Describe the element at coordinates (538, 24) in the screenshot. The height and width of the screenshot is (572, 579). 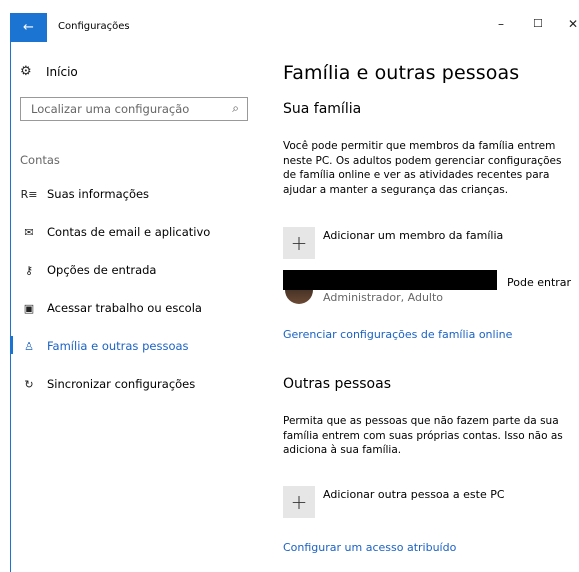
I see `maximize-button: ☐` at that location.